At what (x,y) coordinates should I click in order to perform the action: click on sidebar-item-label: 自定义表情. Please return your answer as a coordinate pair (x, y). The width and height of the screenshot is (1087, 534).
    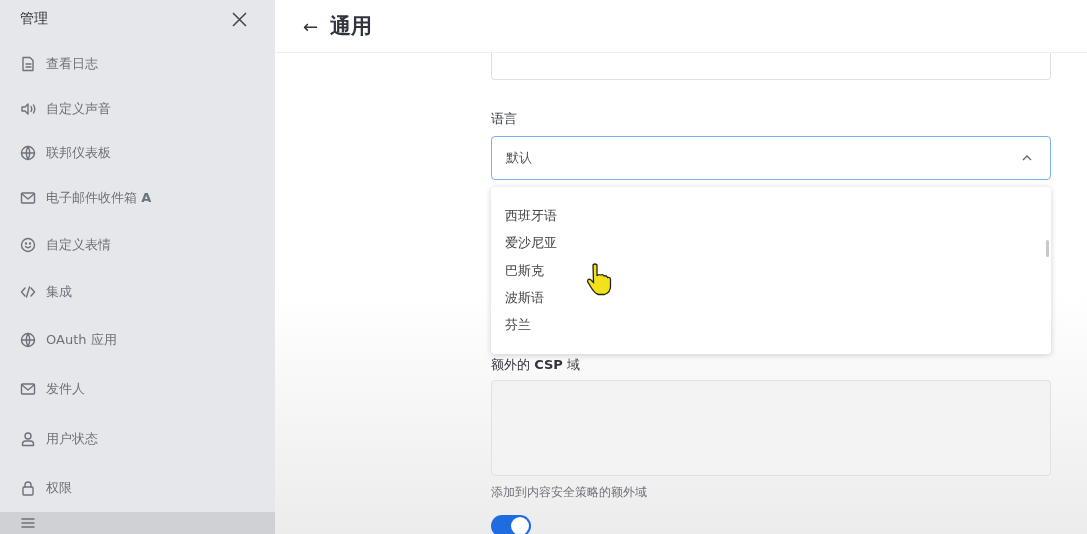
    Looking at the image, I should click on (78, 244).